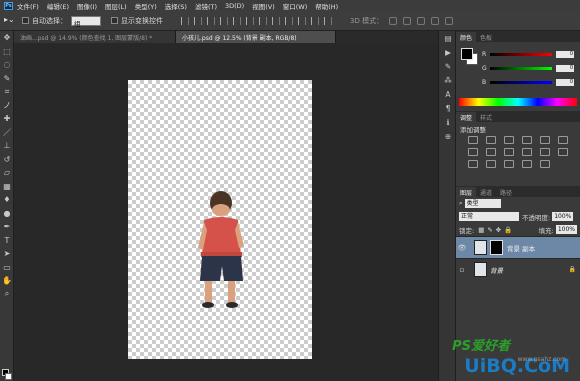  I want to click on black-white-icon, so click(509, 152).